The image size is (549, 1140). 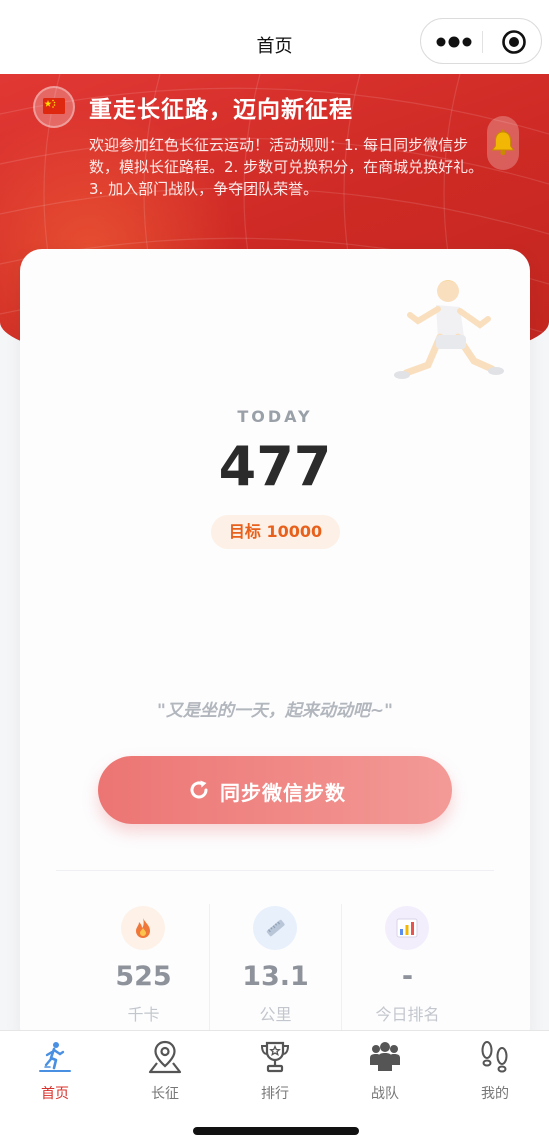 I want to click on stat-calories-circle, so click(x=143, y=928).